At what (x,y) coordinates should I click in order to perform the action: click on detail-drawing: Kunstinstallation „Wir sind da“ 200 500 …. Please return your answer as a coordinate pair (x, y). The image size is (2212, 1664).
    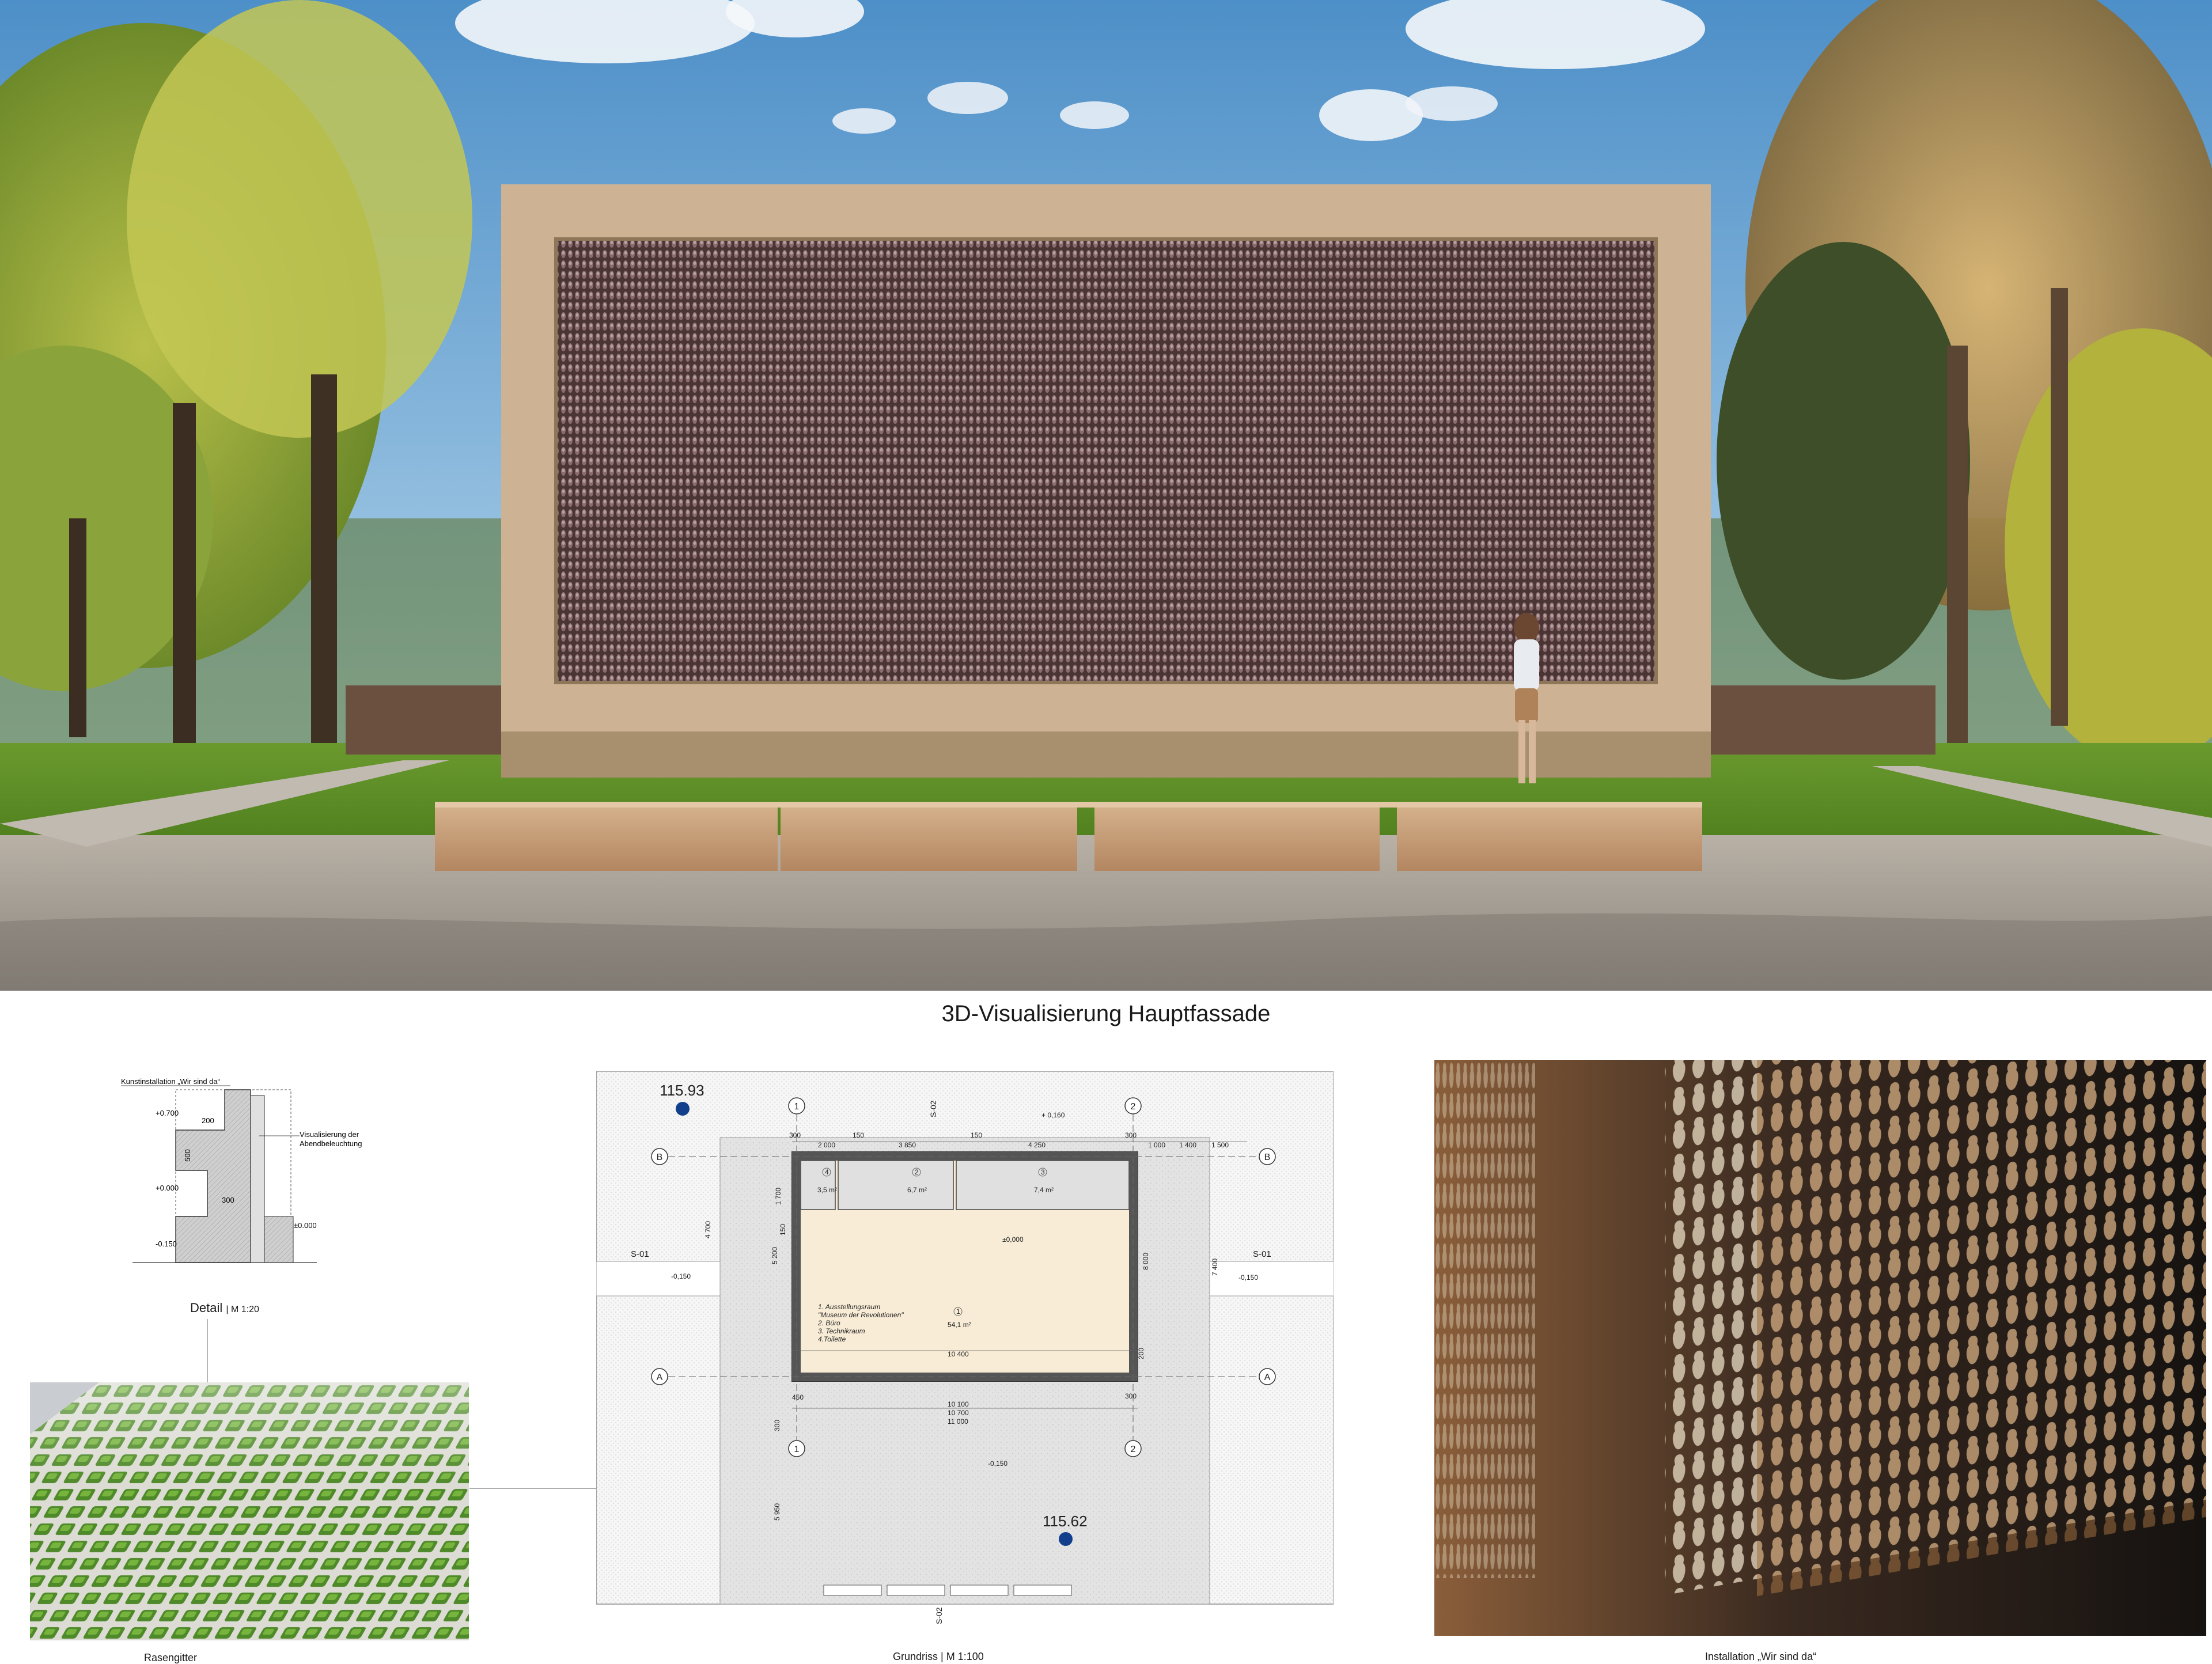
    Looking at the image, I should click on (247, 1176).